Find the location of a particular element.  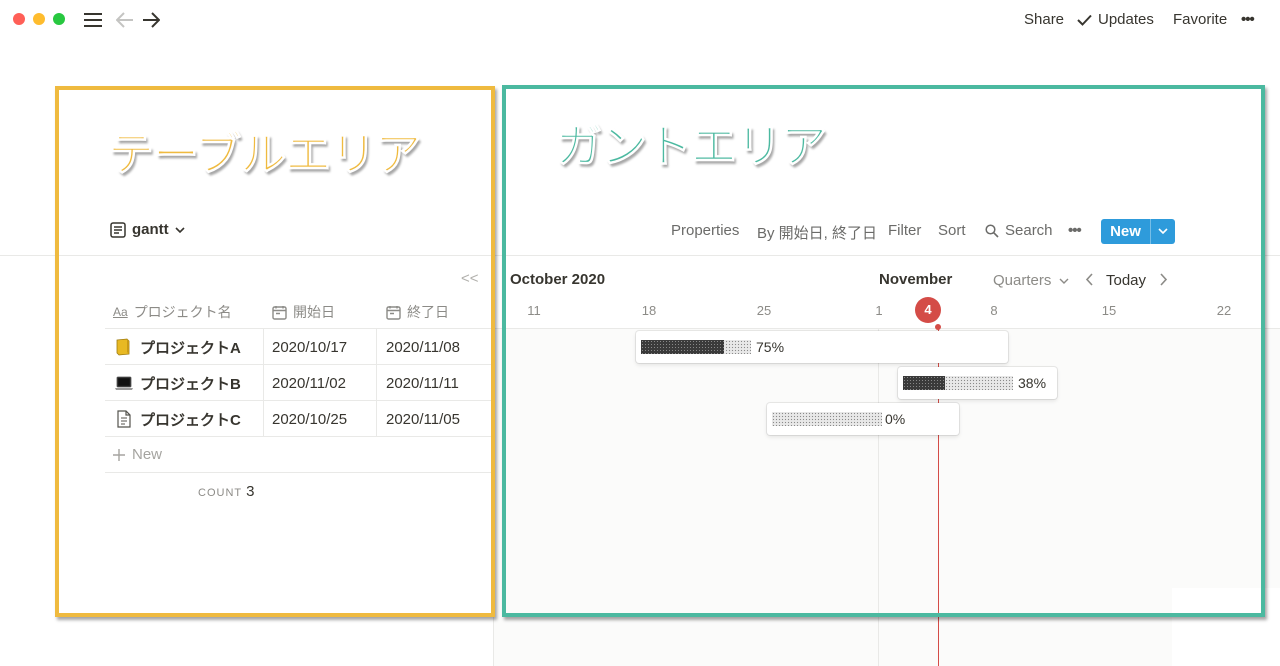

table-area-label: テーブルエリア is located at coordinates (264, 154).